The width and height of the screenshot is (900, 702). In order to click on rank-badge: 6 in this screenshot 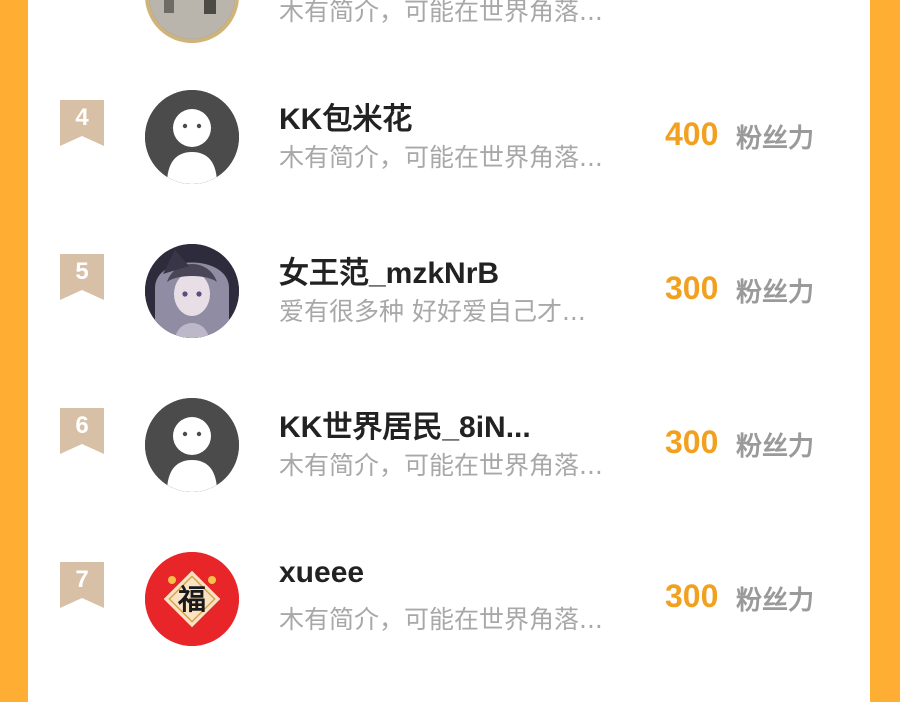, I will do `click(82, 431)`.